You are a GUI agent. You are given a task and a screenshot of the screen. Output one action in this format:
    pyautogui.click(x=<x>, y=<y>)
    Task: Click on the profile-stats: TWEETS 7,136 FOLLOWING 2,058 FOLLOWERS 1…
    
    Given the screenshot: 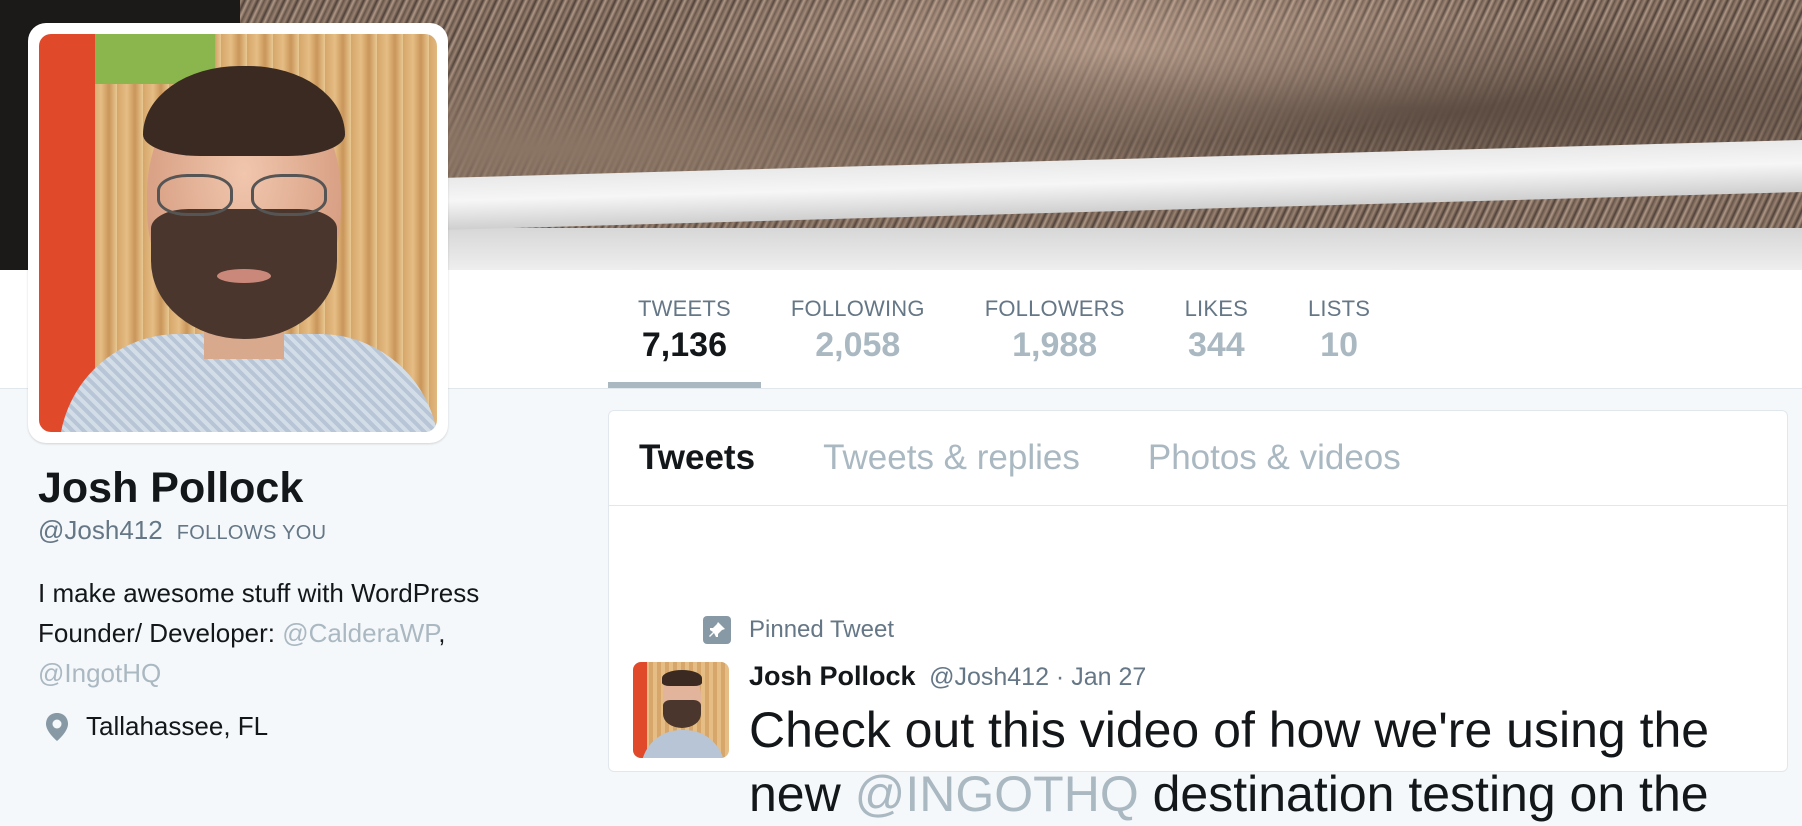 What is the action you would take?
    pyautogui.click(x=1004, y=329)
    